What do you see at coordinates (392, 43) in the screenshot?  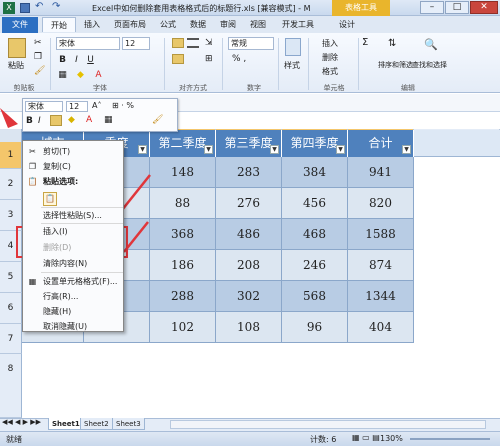 I see `sort-filter-icon: ⇅` at bounding box center [392, 43].